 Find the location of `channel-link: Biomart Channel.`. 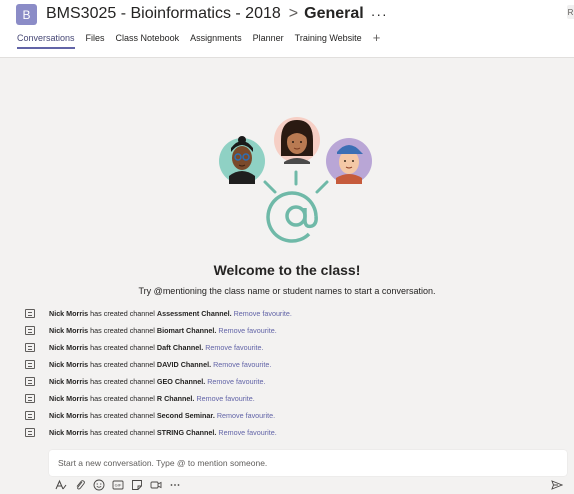

channel-link: Biomart Channel. is located at coordinates (187, 330).